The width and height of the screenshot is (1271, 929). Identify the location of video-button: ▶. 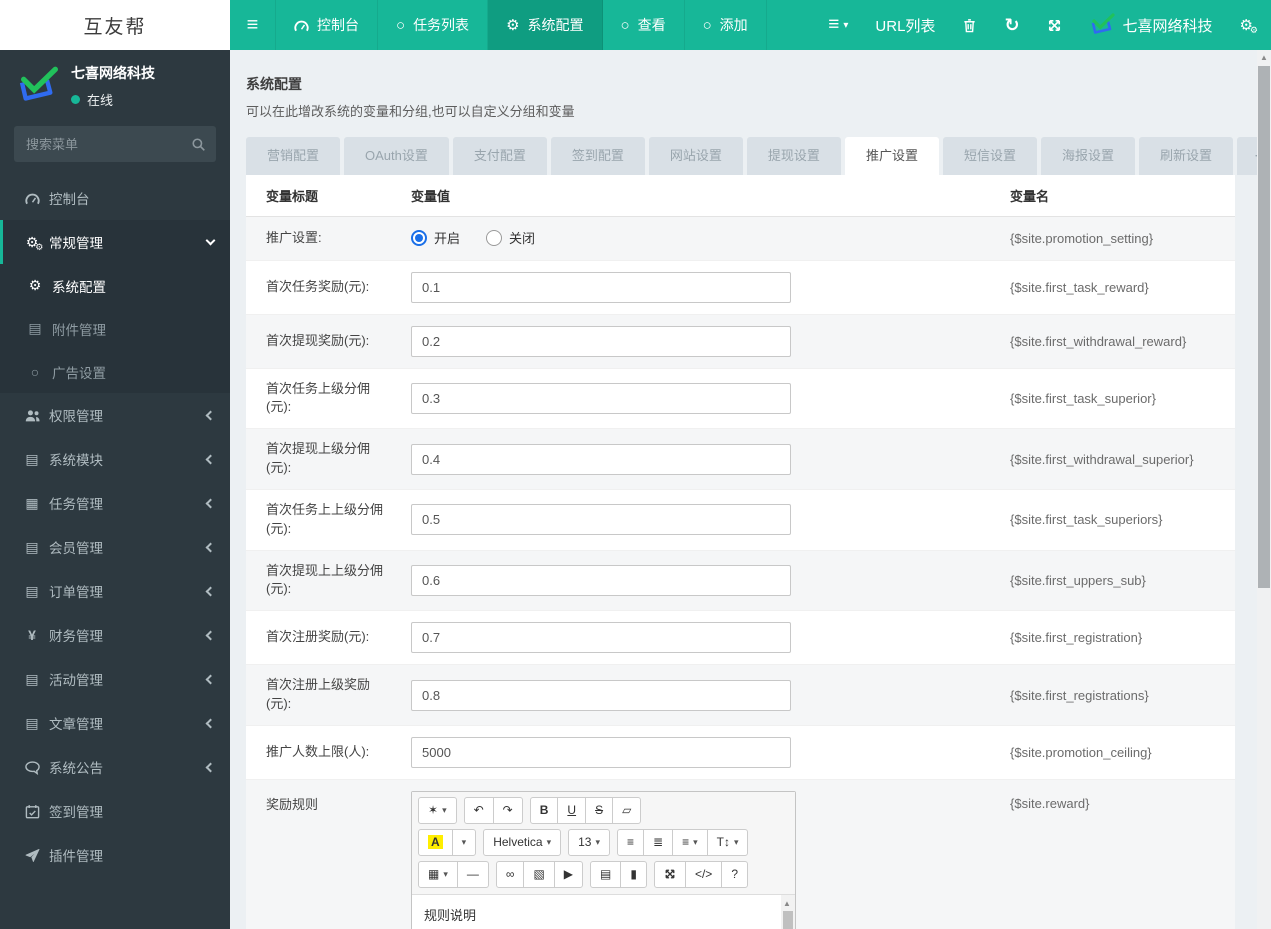
(568, 874).